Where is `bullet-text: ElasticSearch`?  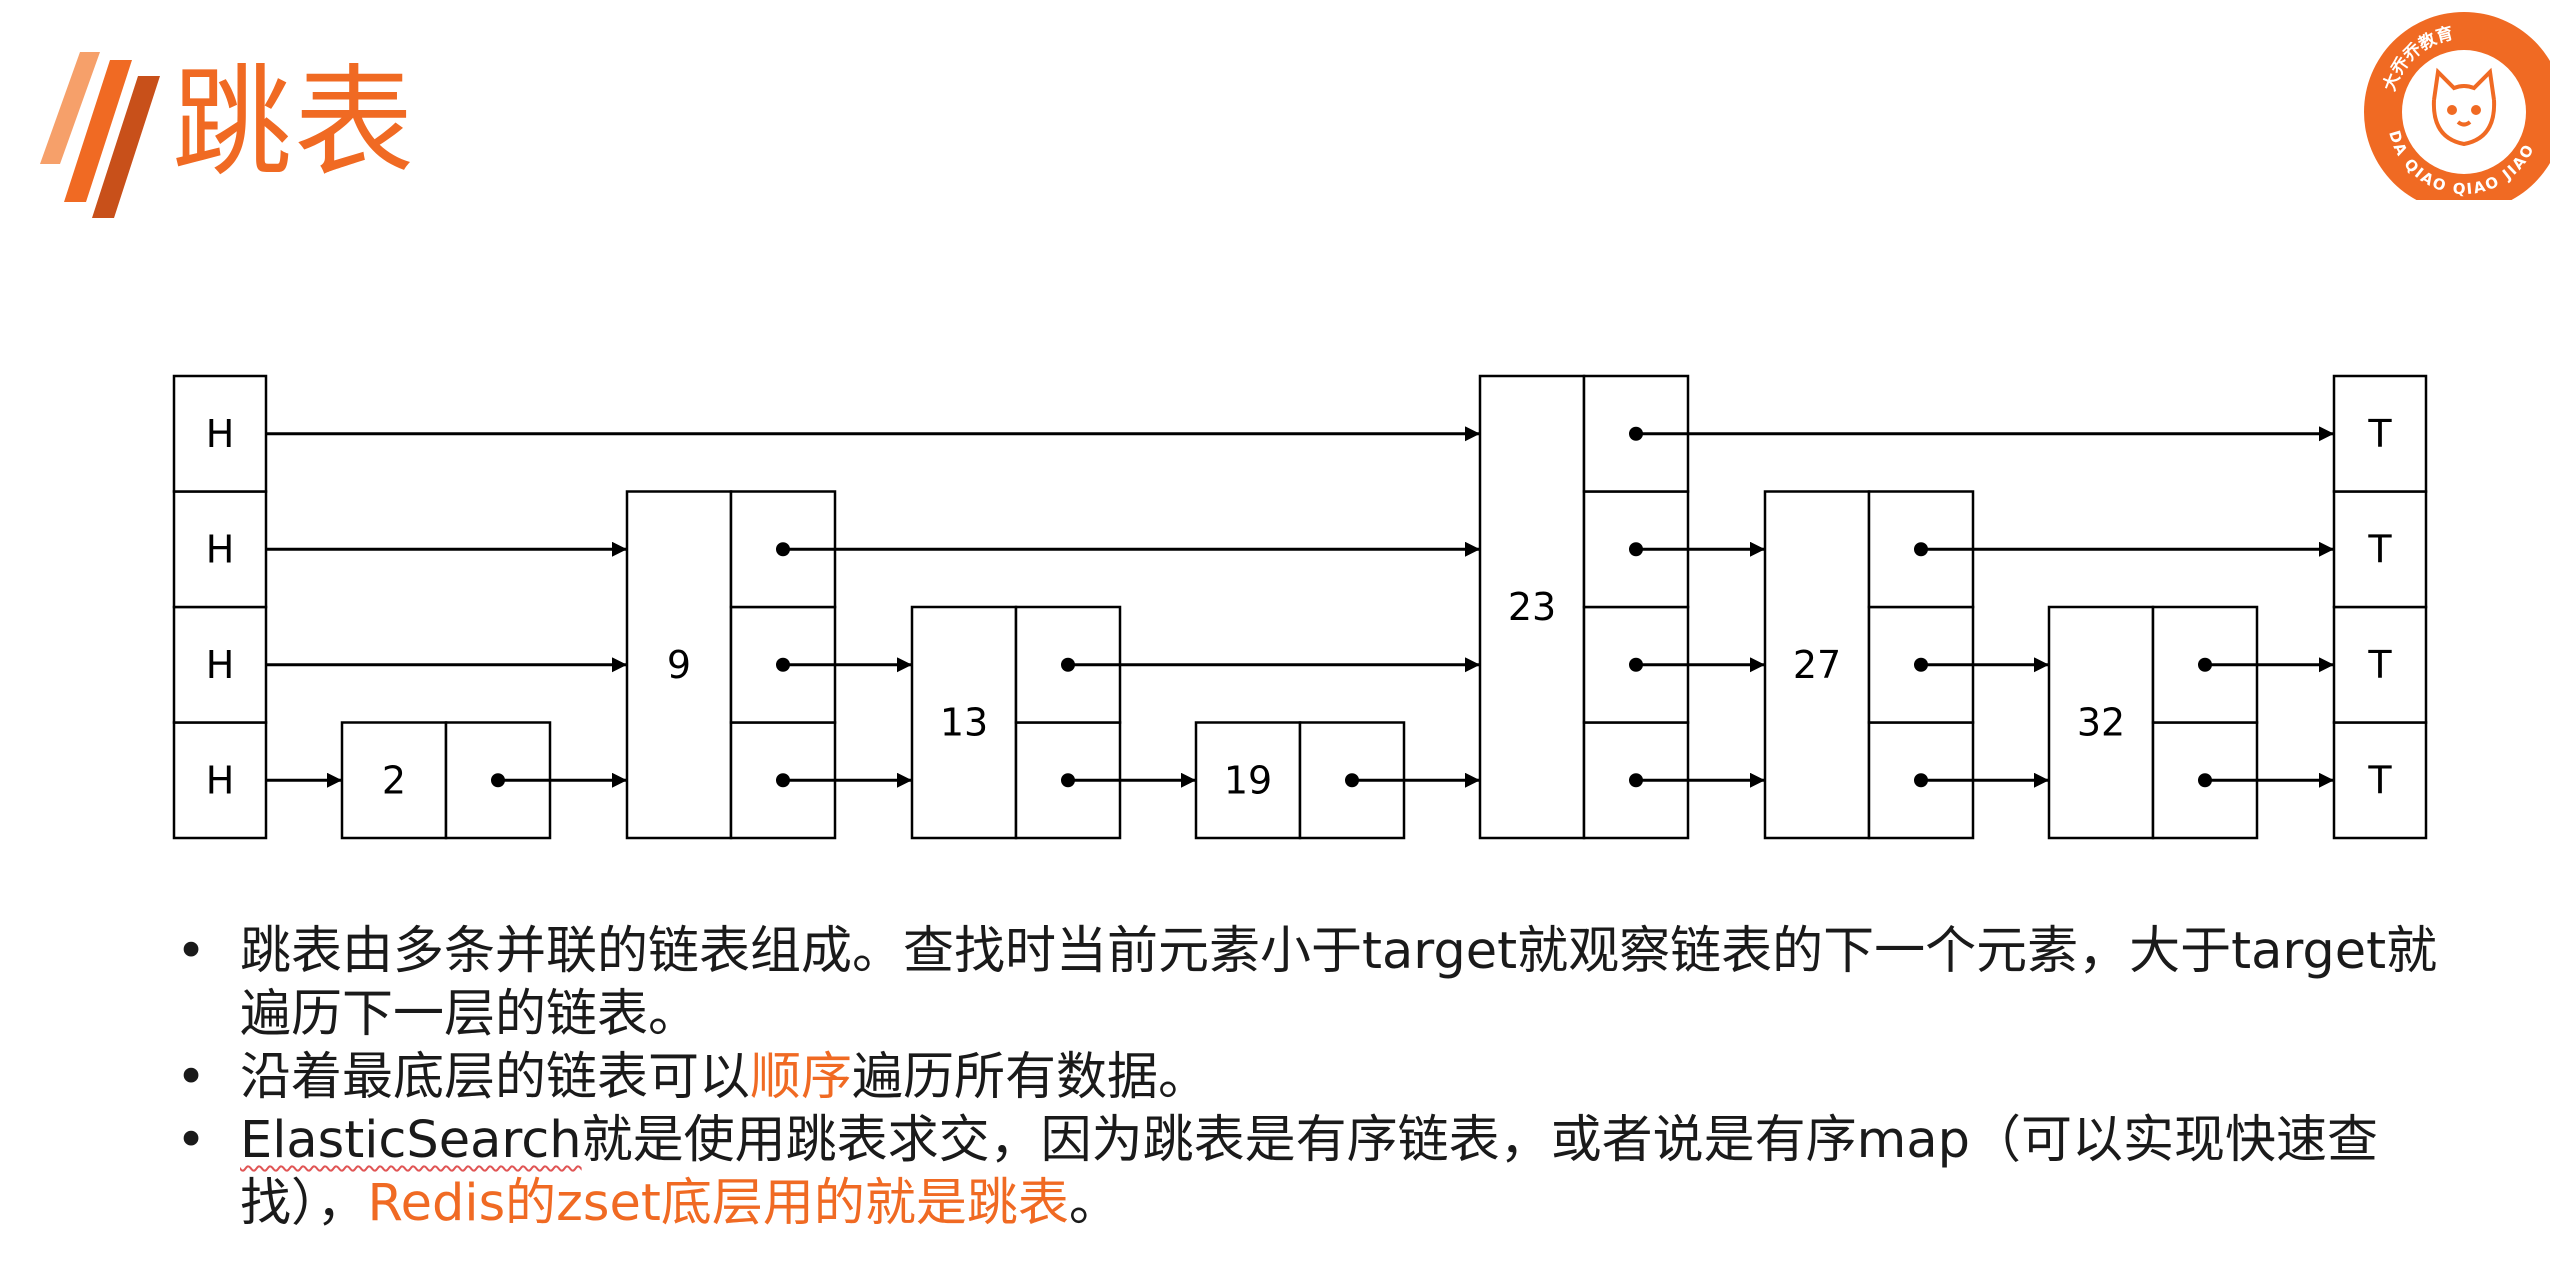 bullet-text: ElasticSearch is located at coordinates (411, 1140).